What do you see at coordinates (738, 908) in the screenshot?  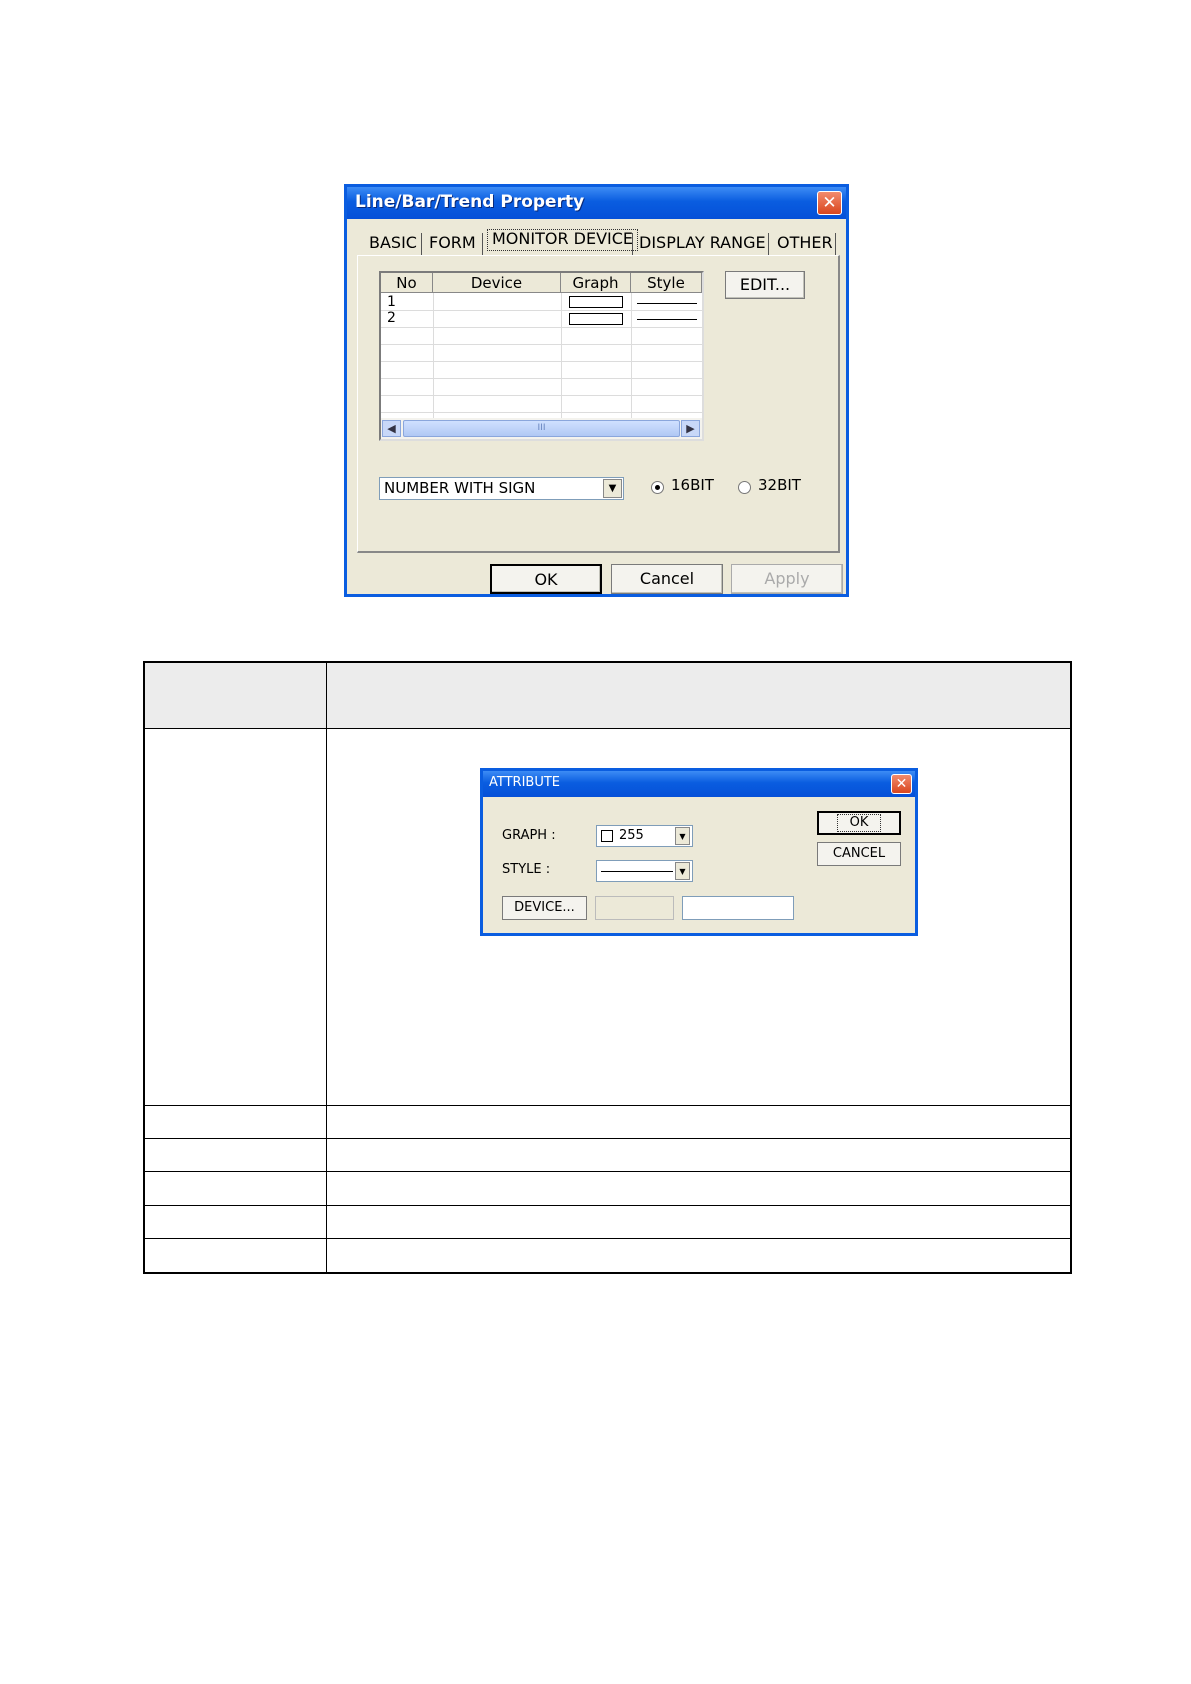 I see `device-input` at bounding box center [738, 908].